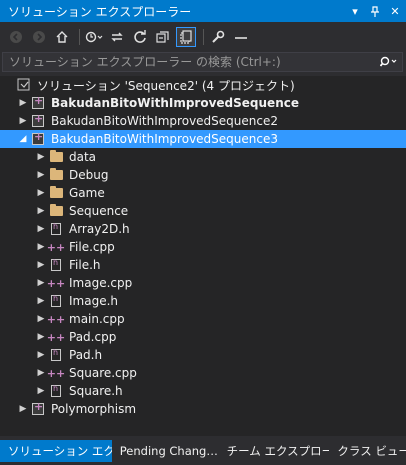 The image size is (406, 465). I want to click on collapse-all-icon, so click(162, 37).